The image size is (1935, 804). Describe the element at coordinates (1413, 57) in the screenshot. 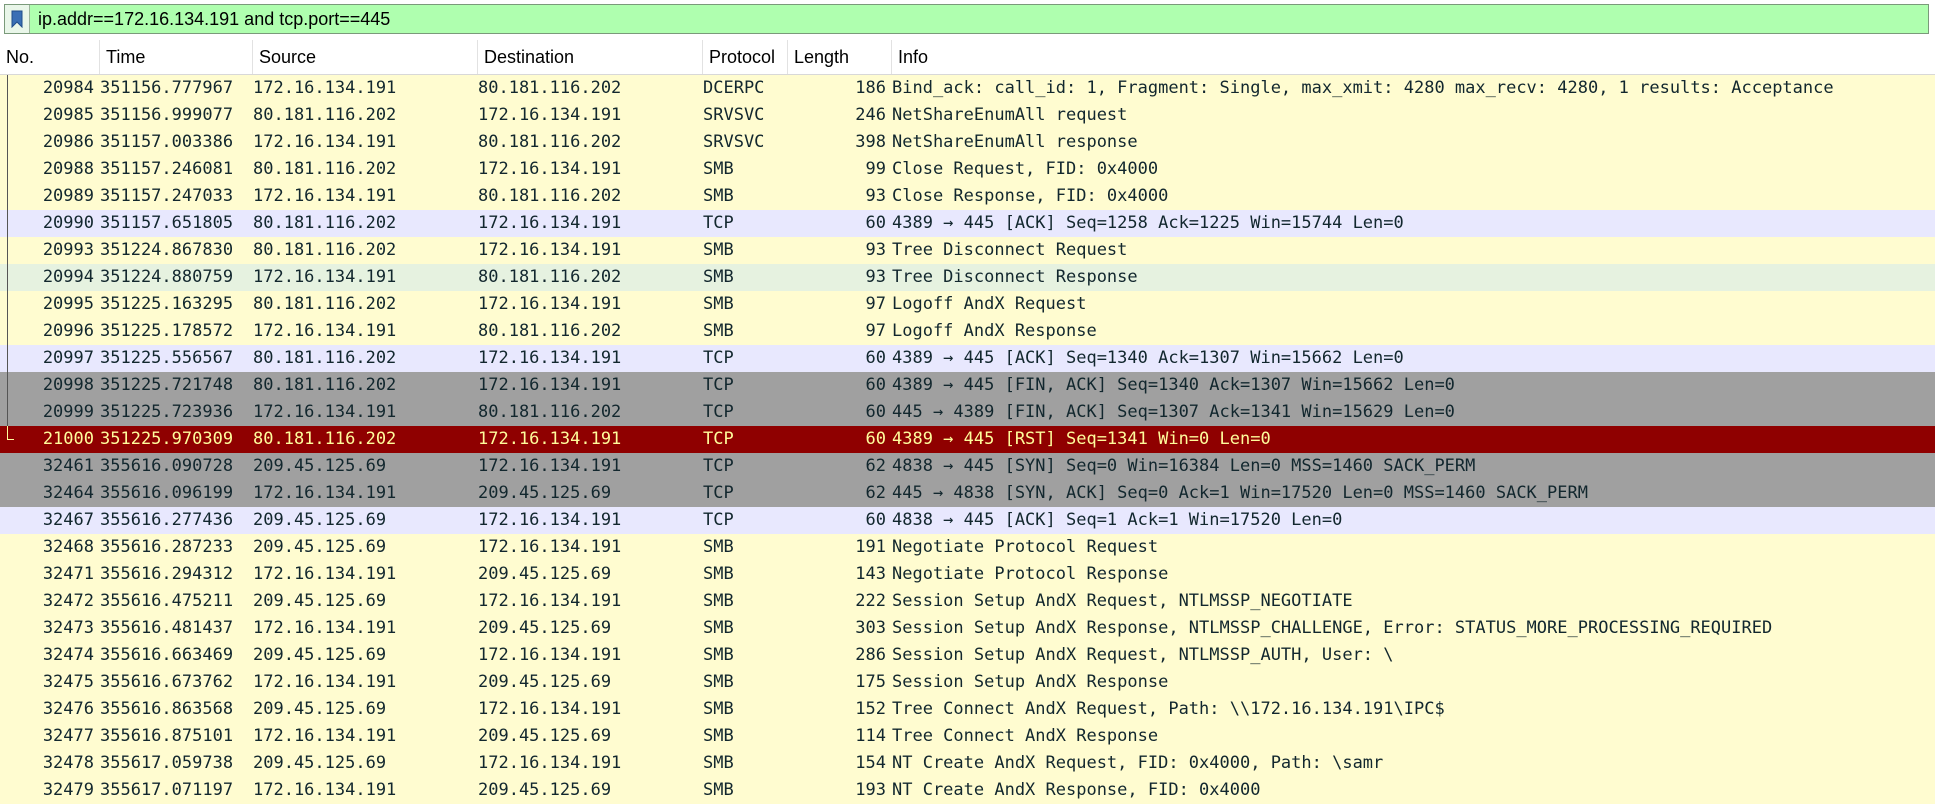

I see `column-header-info: Info` at that location.